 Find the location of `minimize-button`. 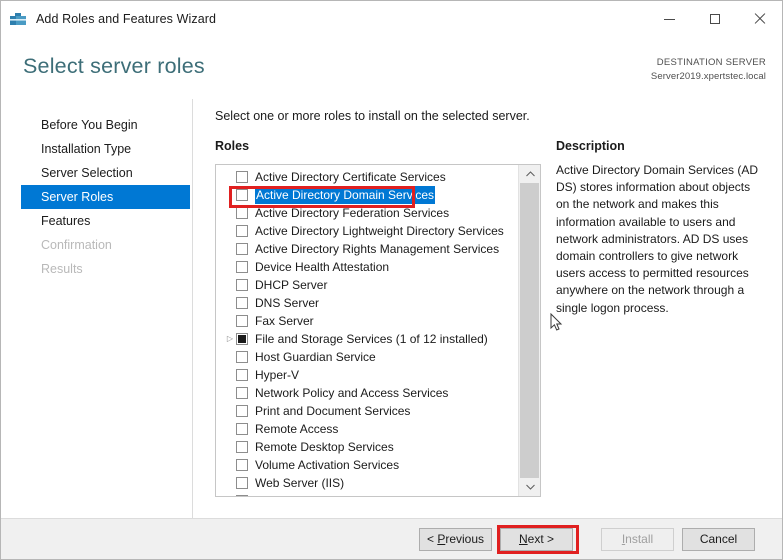

minimize-button is located at coordinates (669, 19).